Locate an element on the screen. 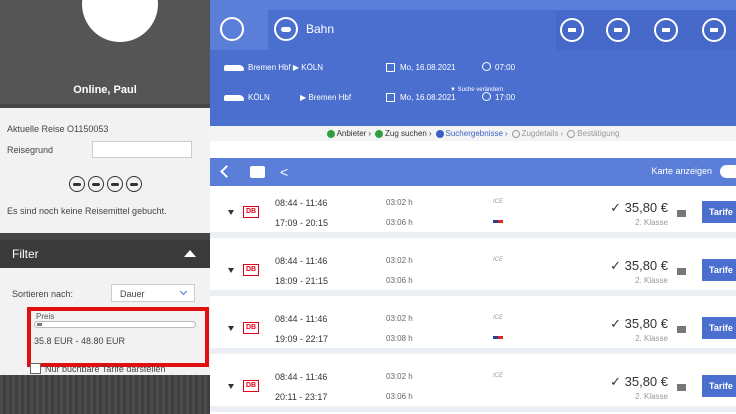 The height and width of the screenshot is (414, 736). current-trip: Aktuelle Reise O1150053 is located at coordinates (57, 129).